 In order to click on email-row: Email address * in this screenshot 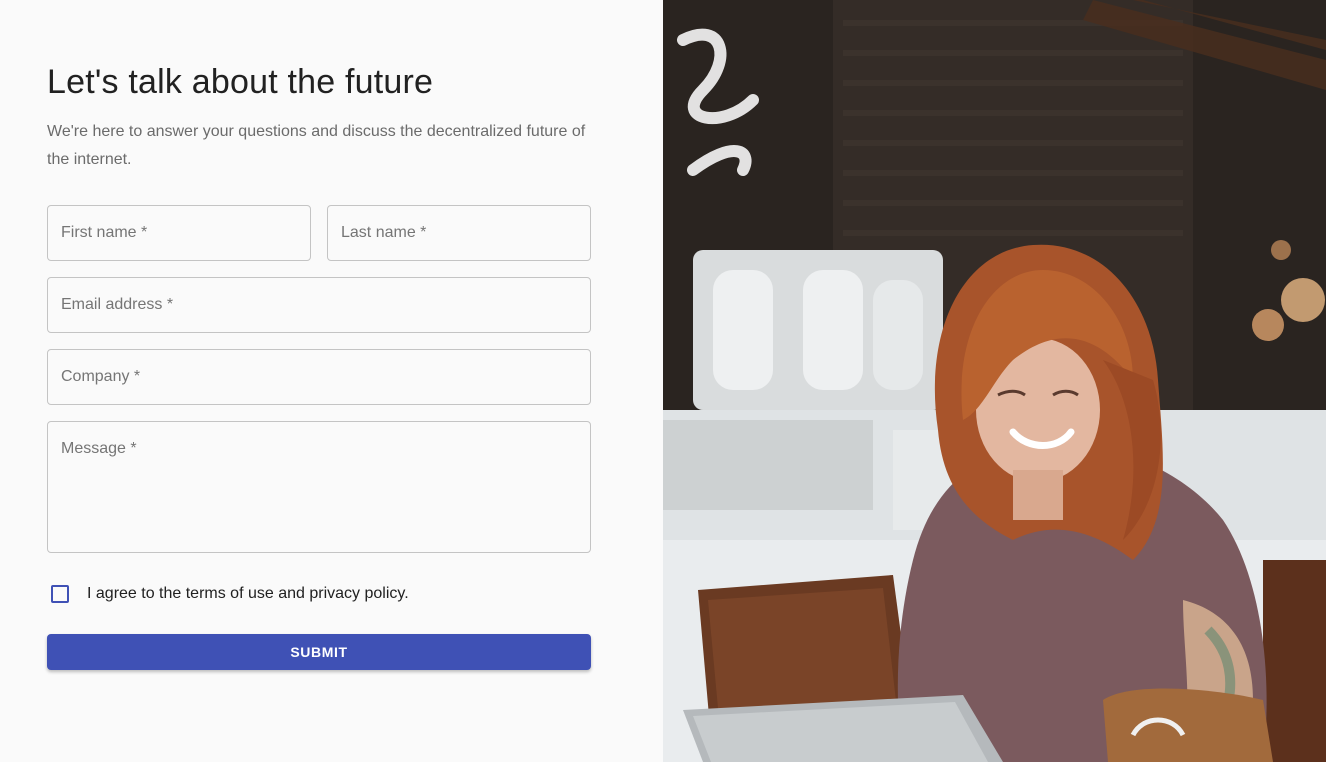, I will do `click(319, 305)`.